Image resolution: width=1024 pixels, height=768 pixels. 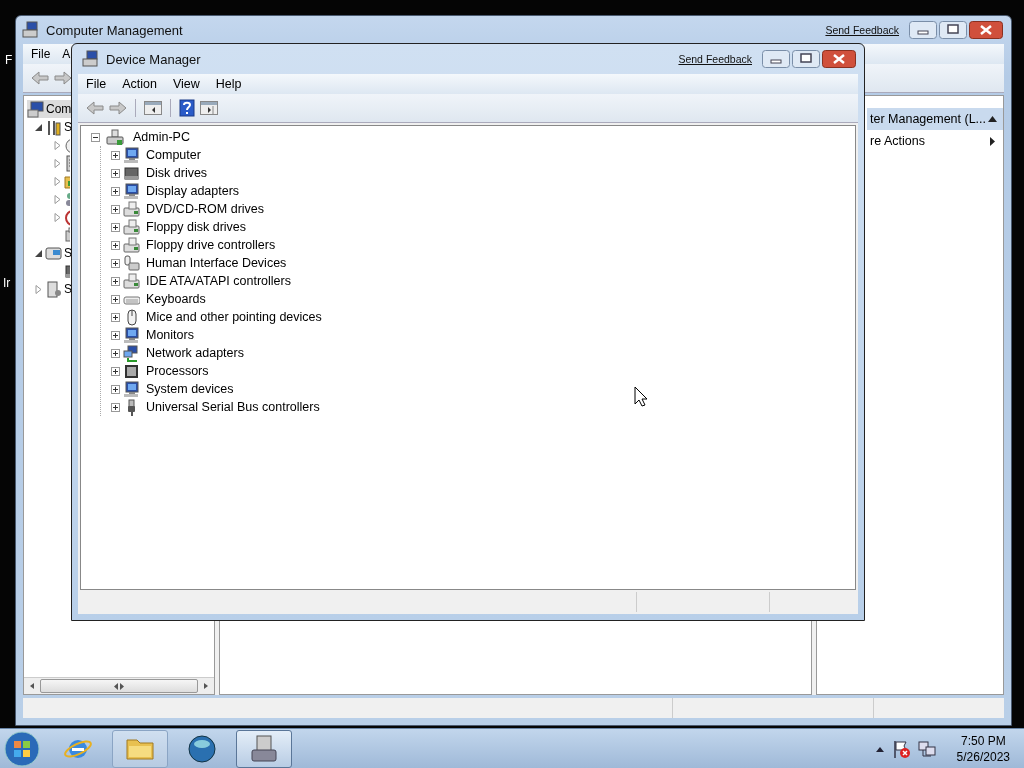 I want to click on collapse-box-icon, so click(x=95, y=137).